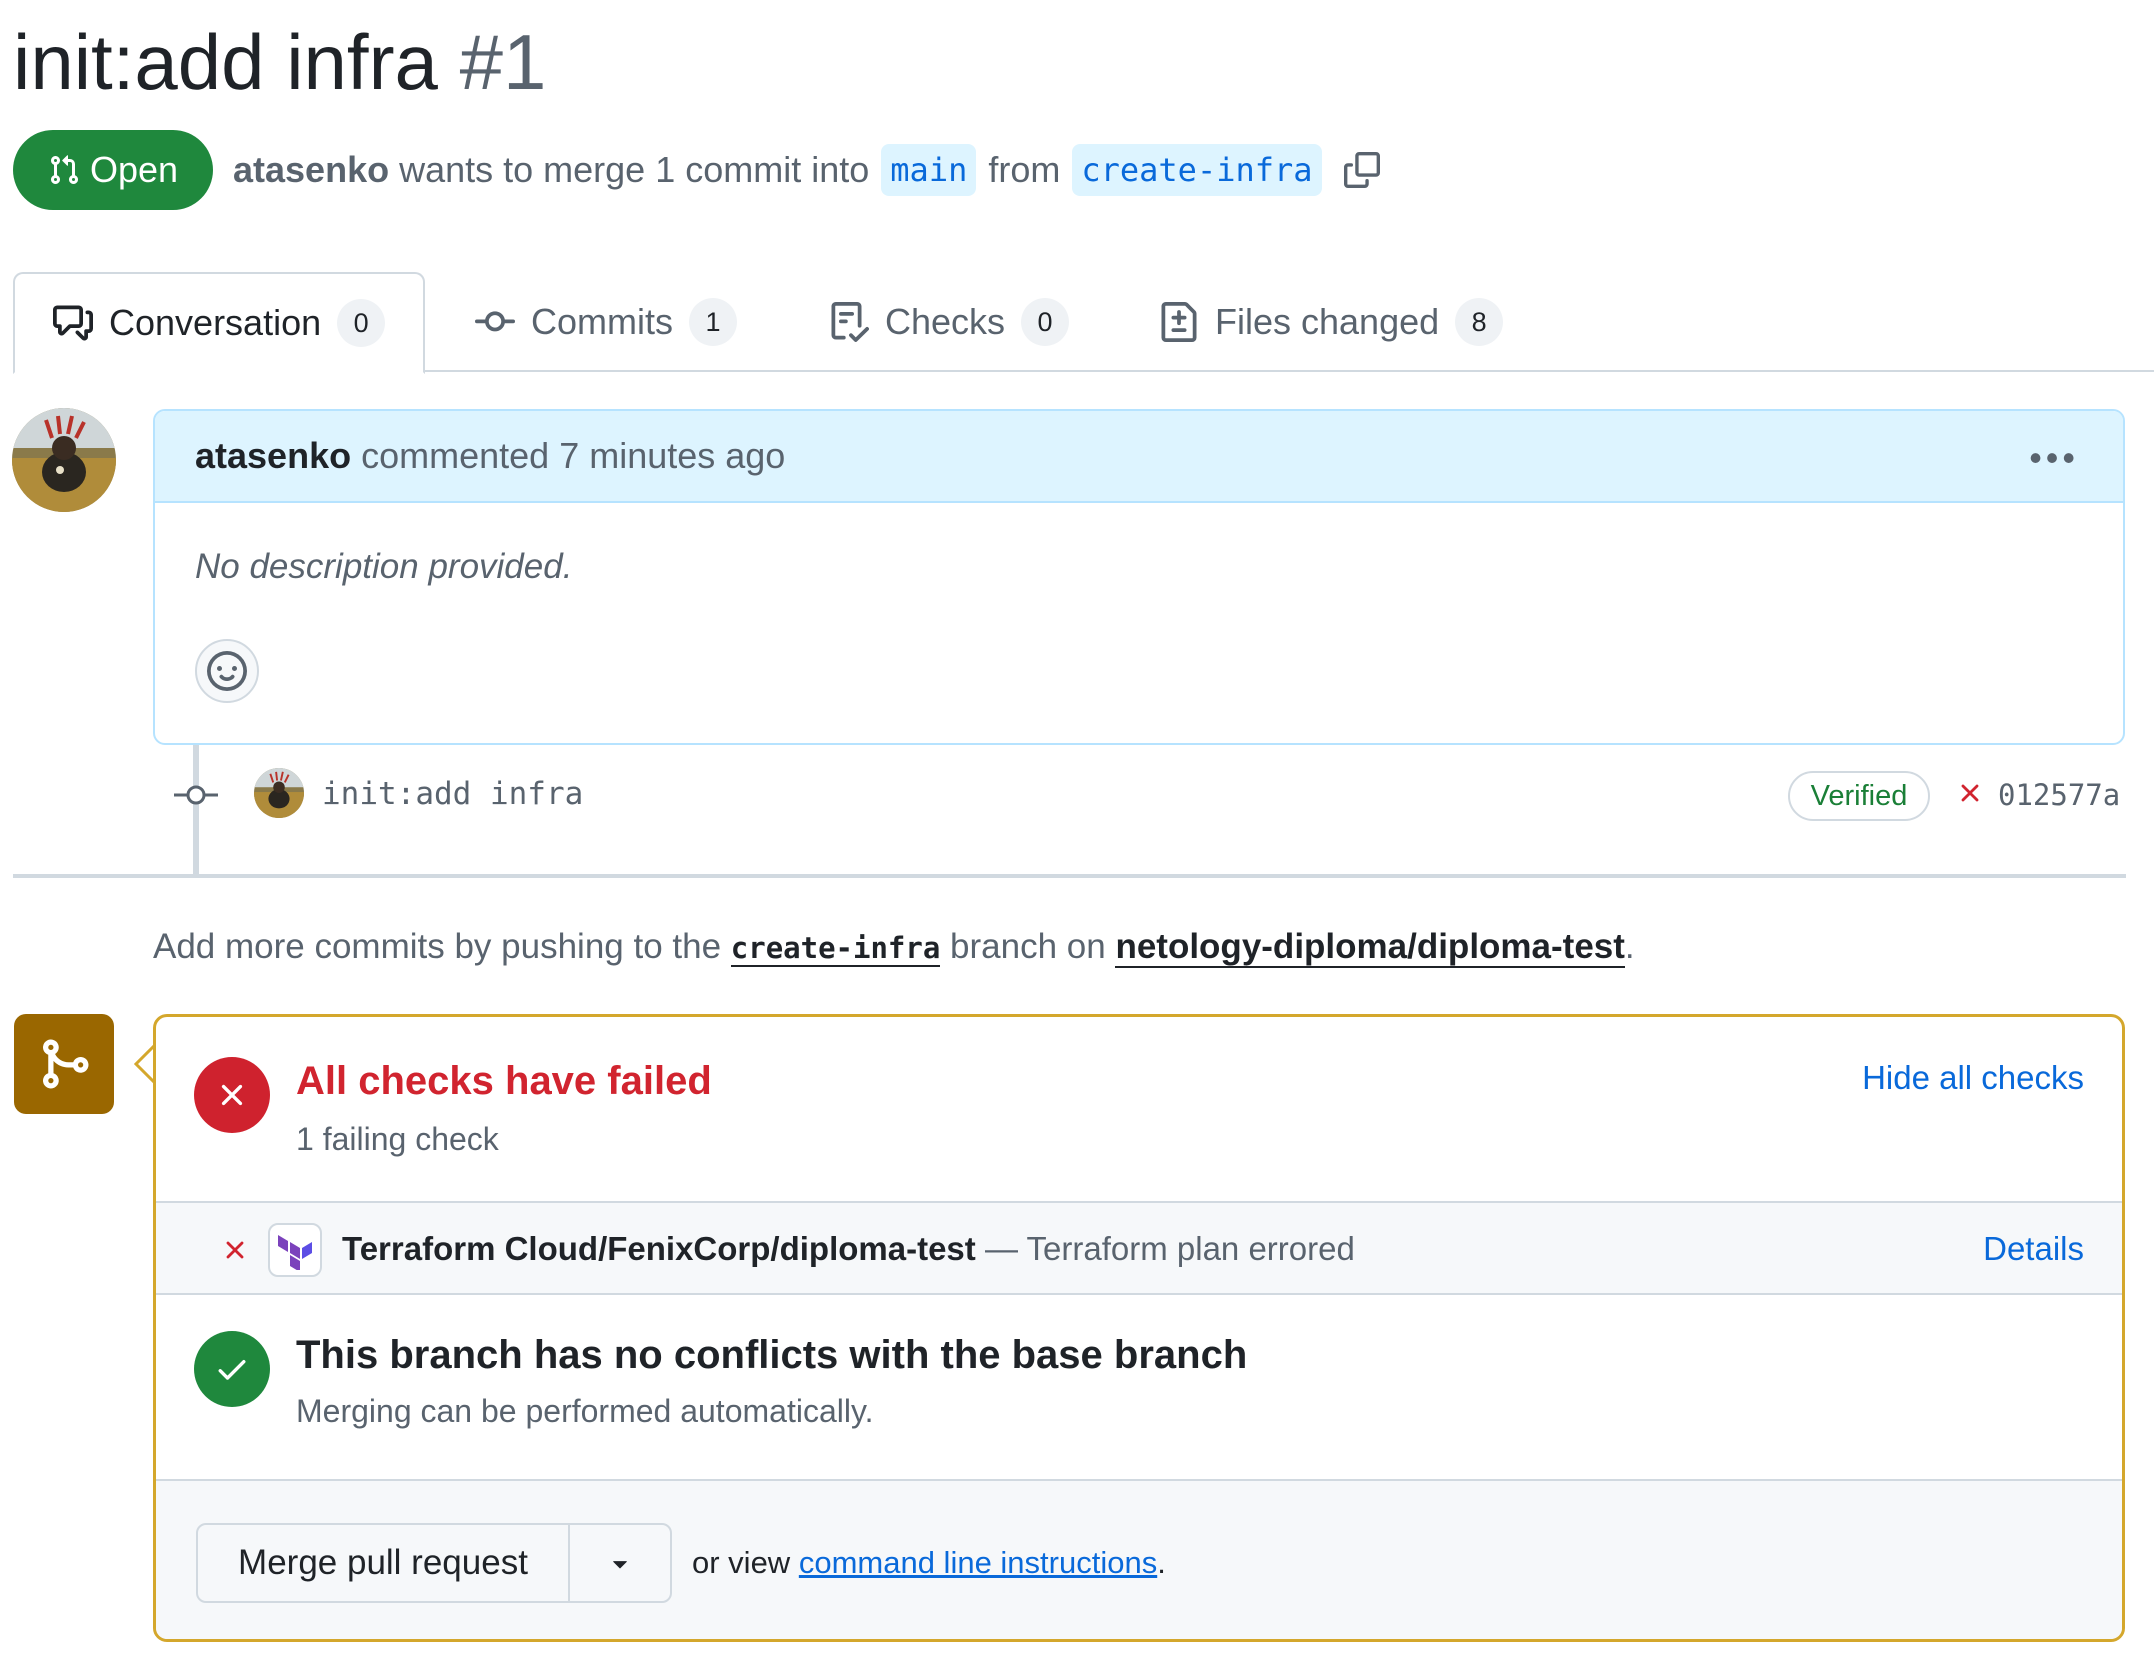 Image resolution: width=2154 pixels, height=1680 pixels. What do you see at coordinates (1361, 170) in the screenshot?
I see `copy-icon` at bounding box center [1361, 170].